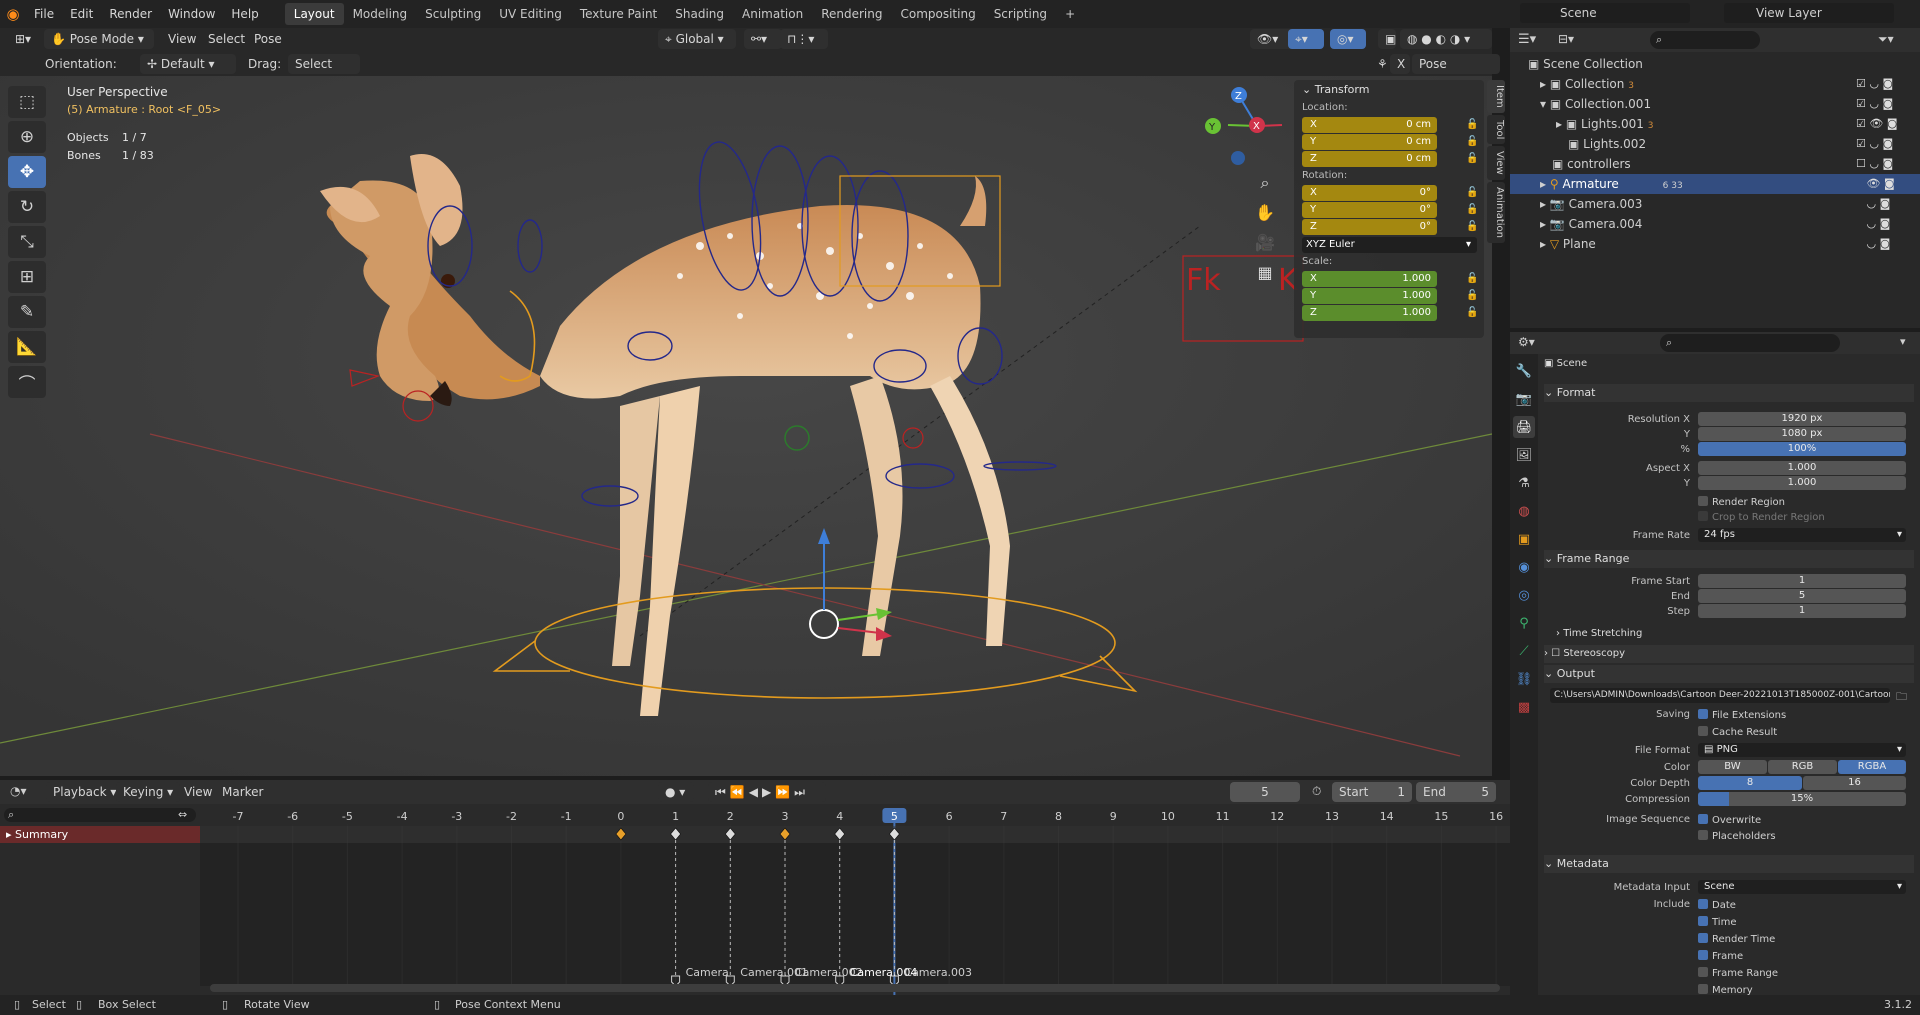 Image resolution: width=1920 pixels, height=1015 pixels. Describe the element at coordinates (27, 172) in the screenshot. I see `move-tool-icon: ✥` at that location.